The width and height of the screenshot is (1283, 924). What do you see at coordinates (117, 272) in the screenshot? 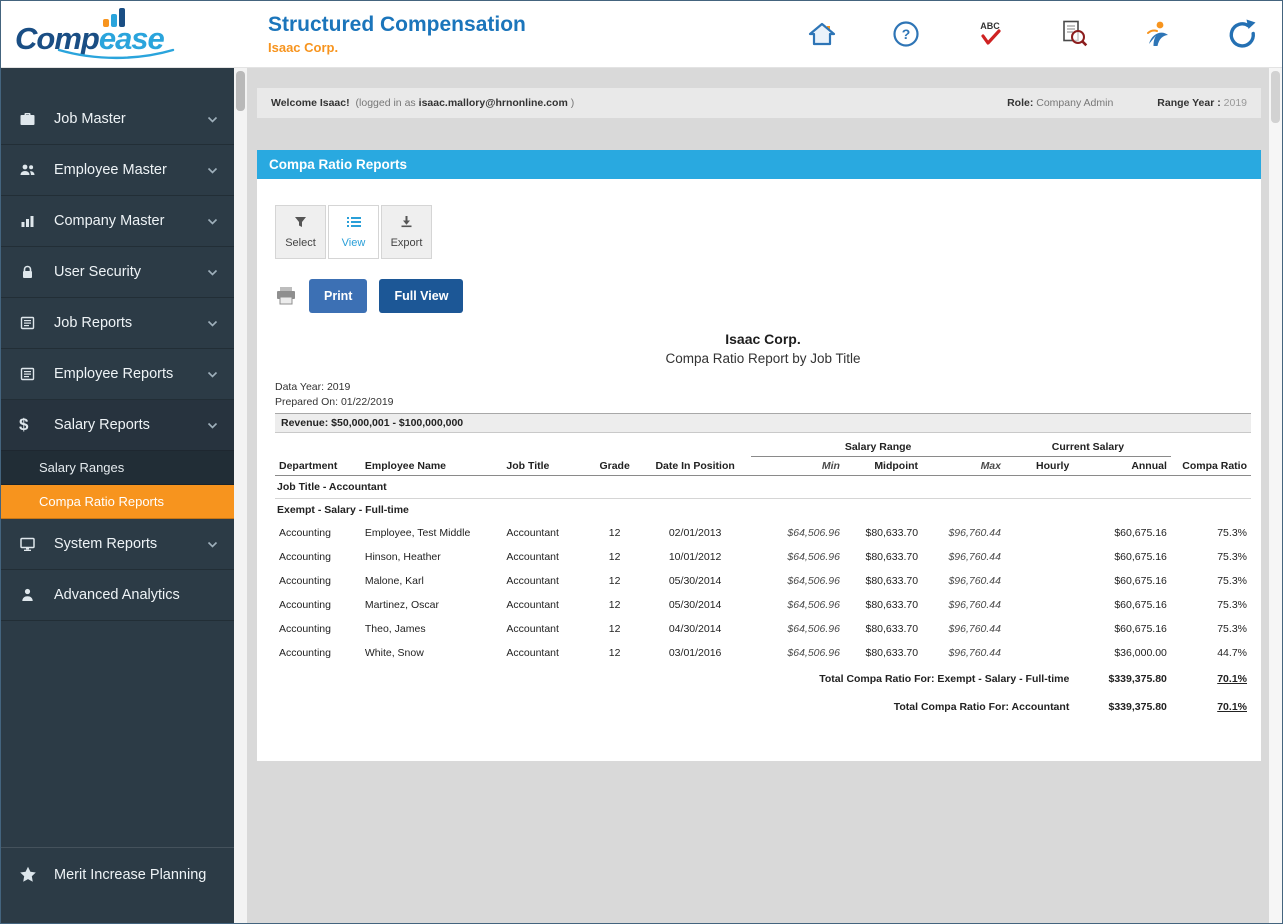
I see `sidebar-item-user-security: User Security` at bounding box center [117, 272].